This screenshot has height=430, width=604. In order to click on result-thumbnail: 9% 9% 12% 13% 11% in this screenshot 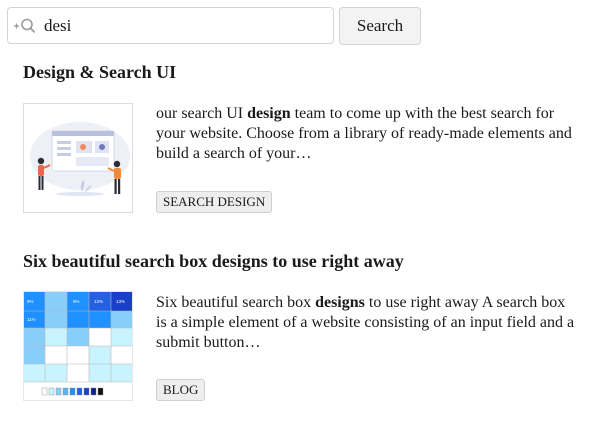, I will do `click(78, 346)`.